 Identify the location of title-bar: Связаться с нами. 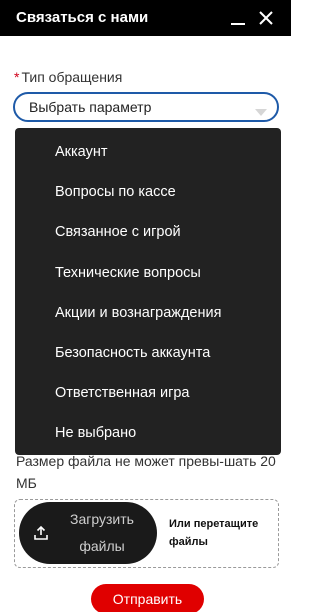
(145, 18).